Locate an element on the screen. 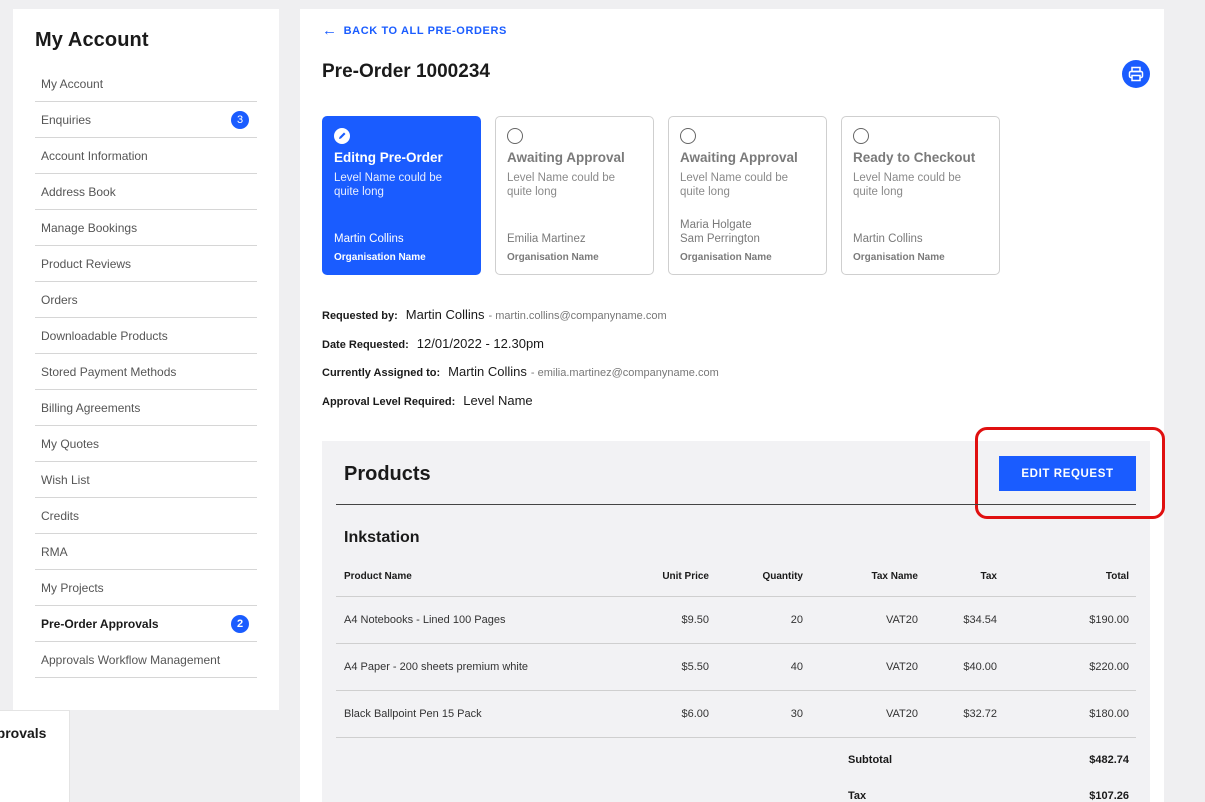  table-cell: A4 Paper - 200 sheets premium white is located at coordinates (486, 667).